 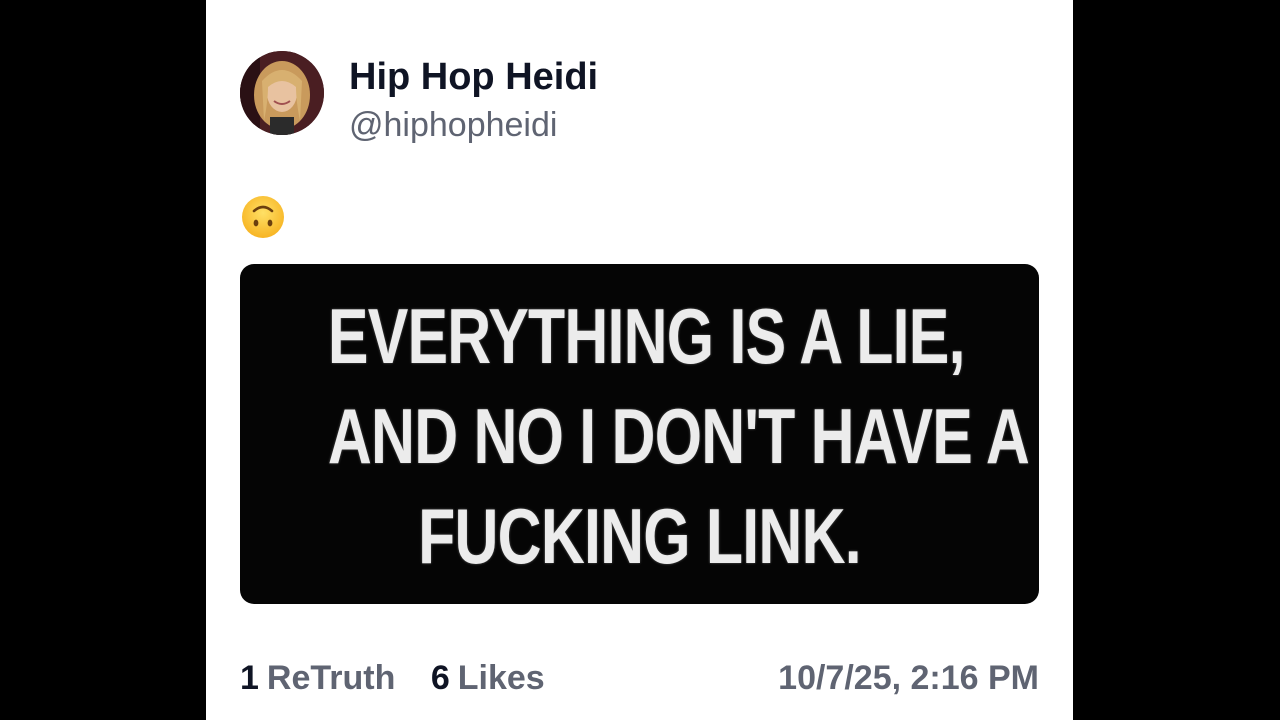 What do you see at coordinates (646, 336) in the screenshot?
I see `image-text-line: EVERYTHING IS A LIE,` at bounding box center [646, 336].